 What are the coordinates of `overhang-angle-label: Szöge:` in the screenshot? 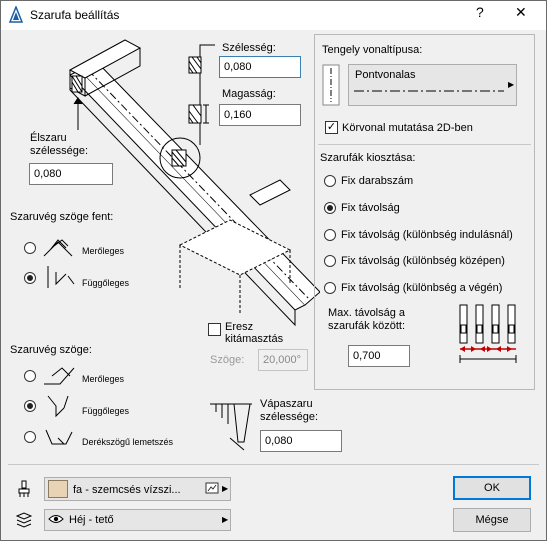 It's located at (227, 360).